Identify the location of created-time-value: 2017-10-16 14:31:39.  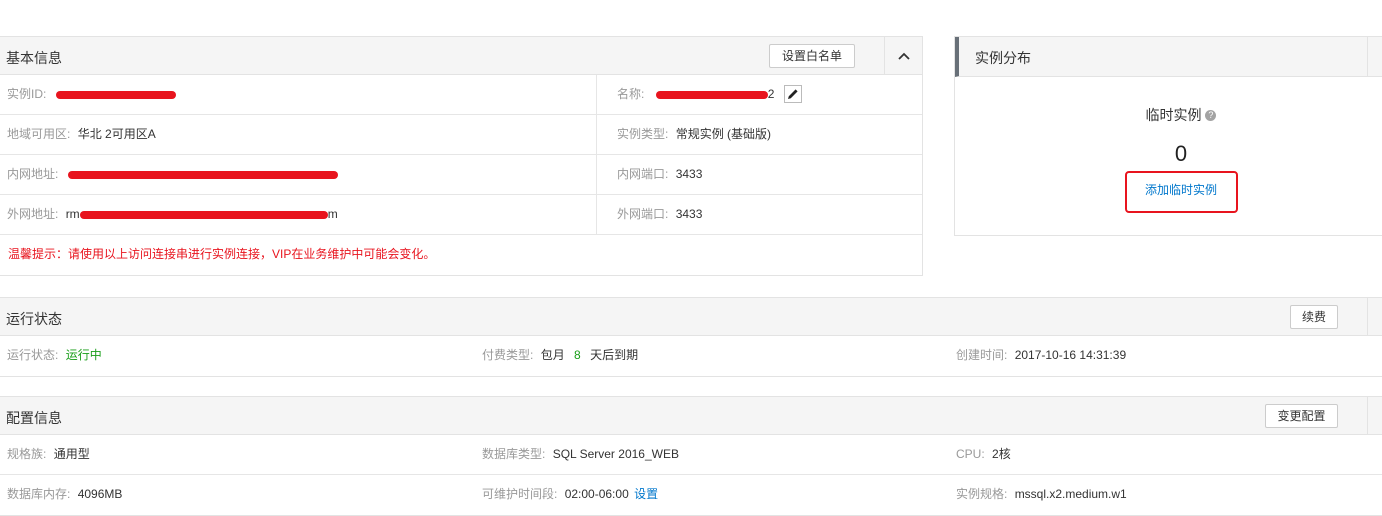
(1070, 355).